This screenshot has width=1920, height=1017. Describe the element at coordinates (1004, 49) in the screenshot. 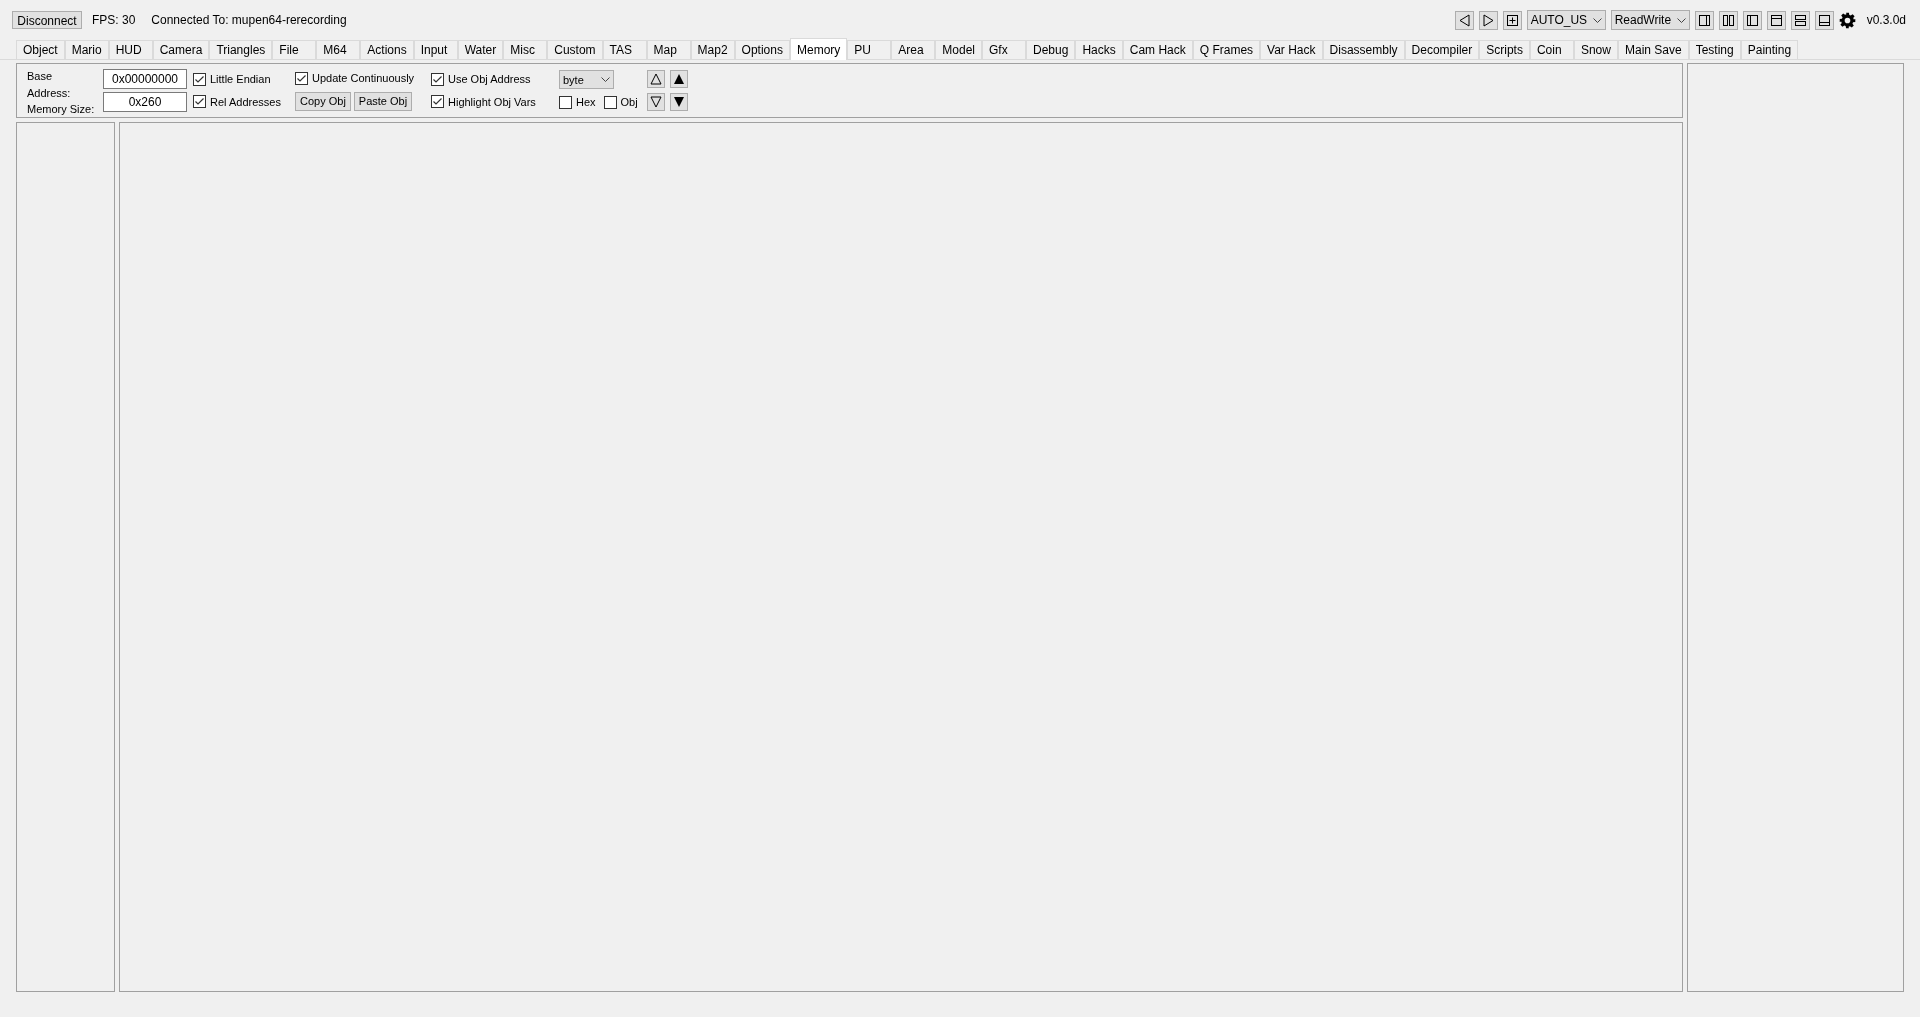

I see `tab: Gfx` at that location.